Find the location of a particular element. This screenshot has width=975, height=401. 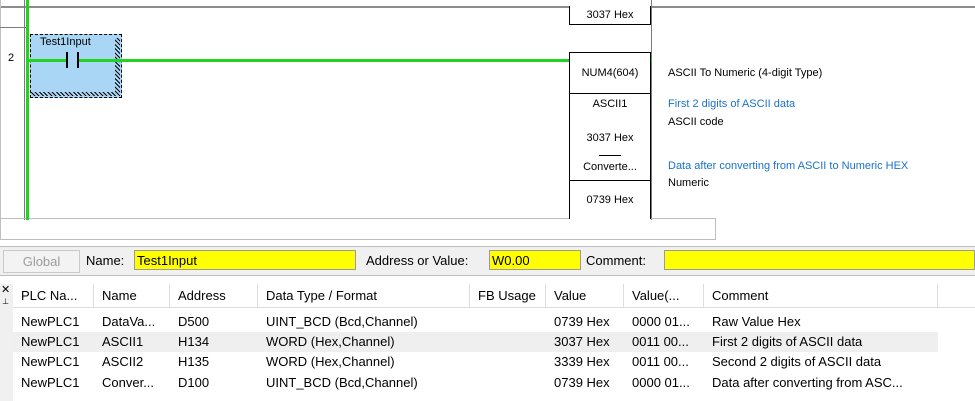

top-divider is located at coordinates (487, 7).